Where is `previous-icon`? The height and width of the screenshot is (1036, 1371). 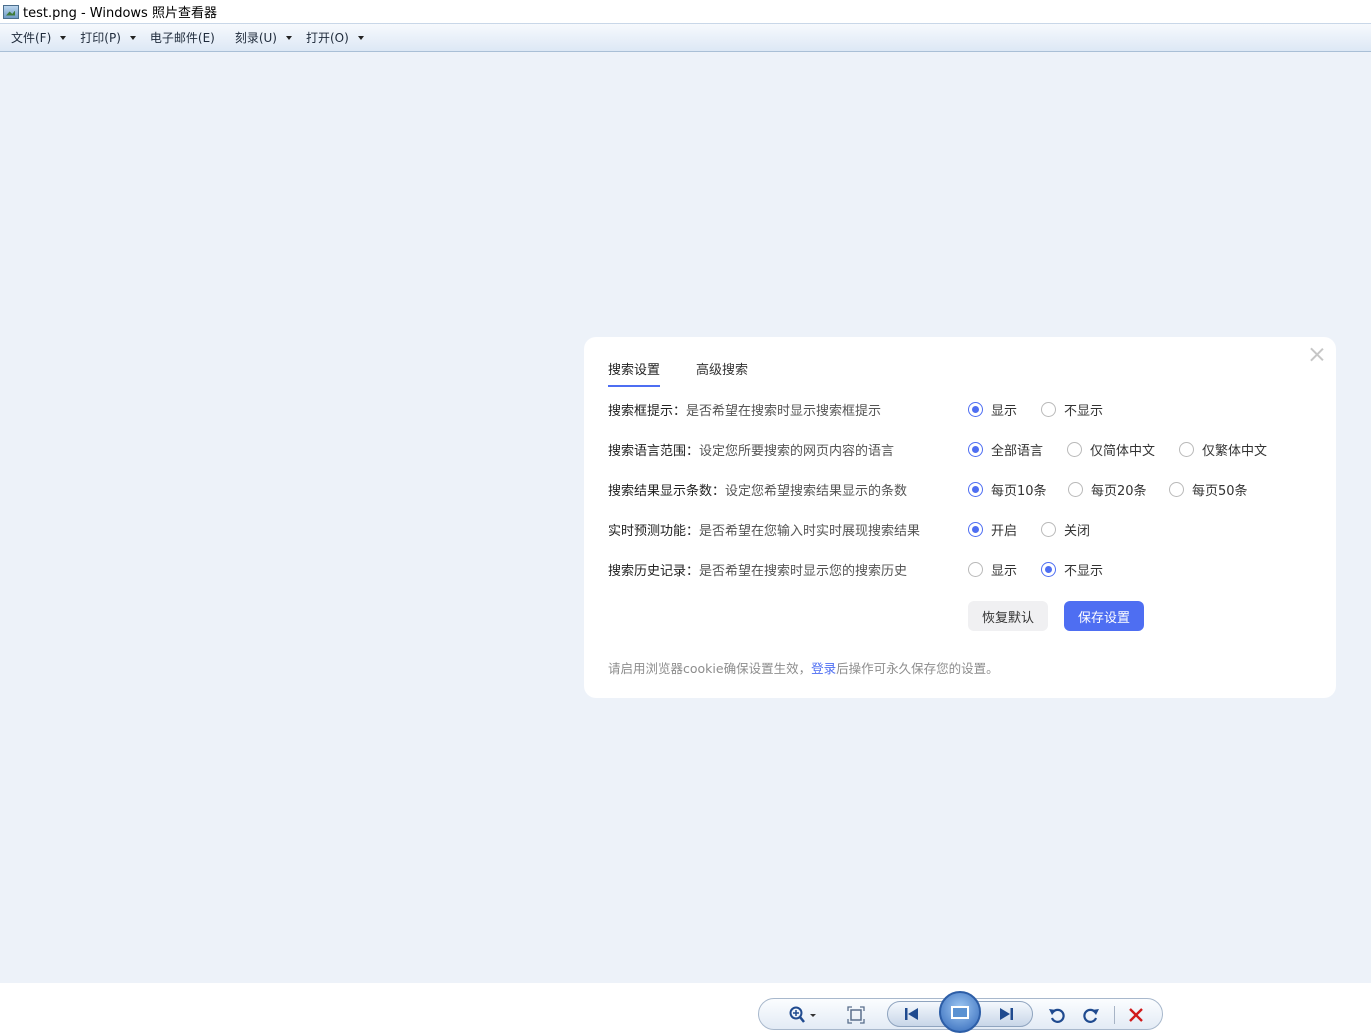
previous-icon is located at coordinates (912, 1014).